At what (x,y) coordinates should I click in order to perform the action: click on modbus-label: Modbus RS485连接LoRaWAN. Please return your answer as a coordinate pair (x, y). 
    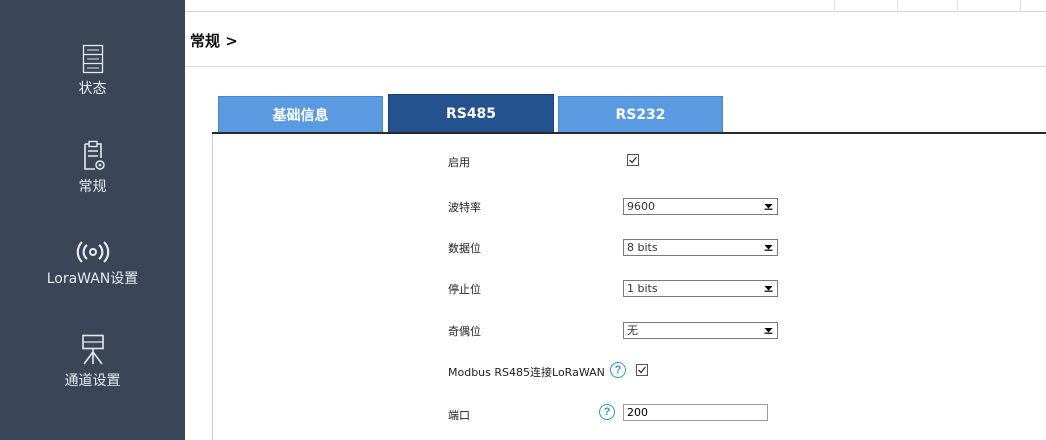
    Looking at the image, I should click on (526, 372).